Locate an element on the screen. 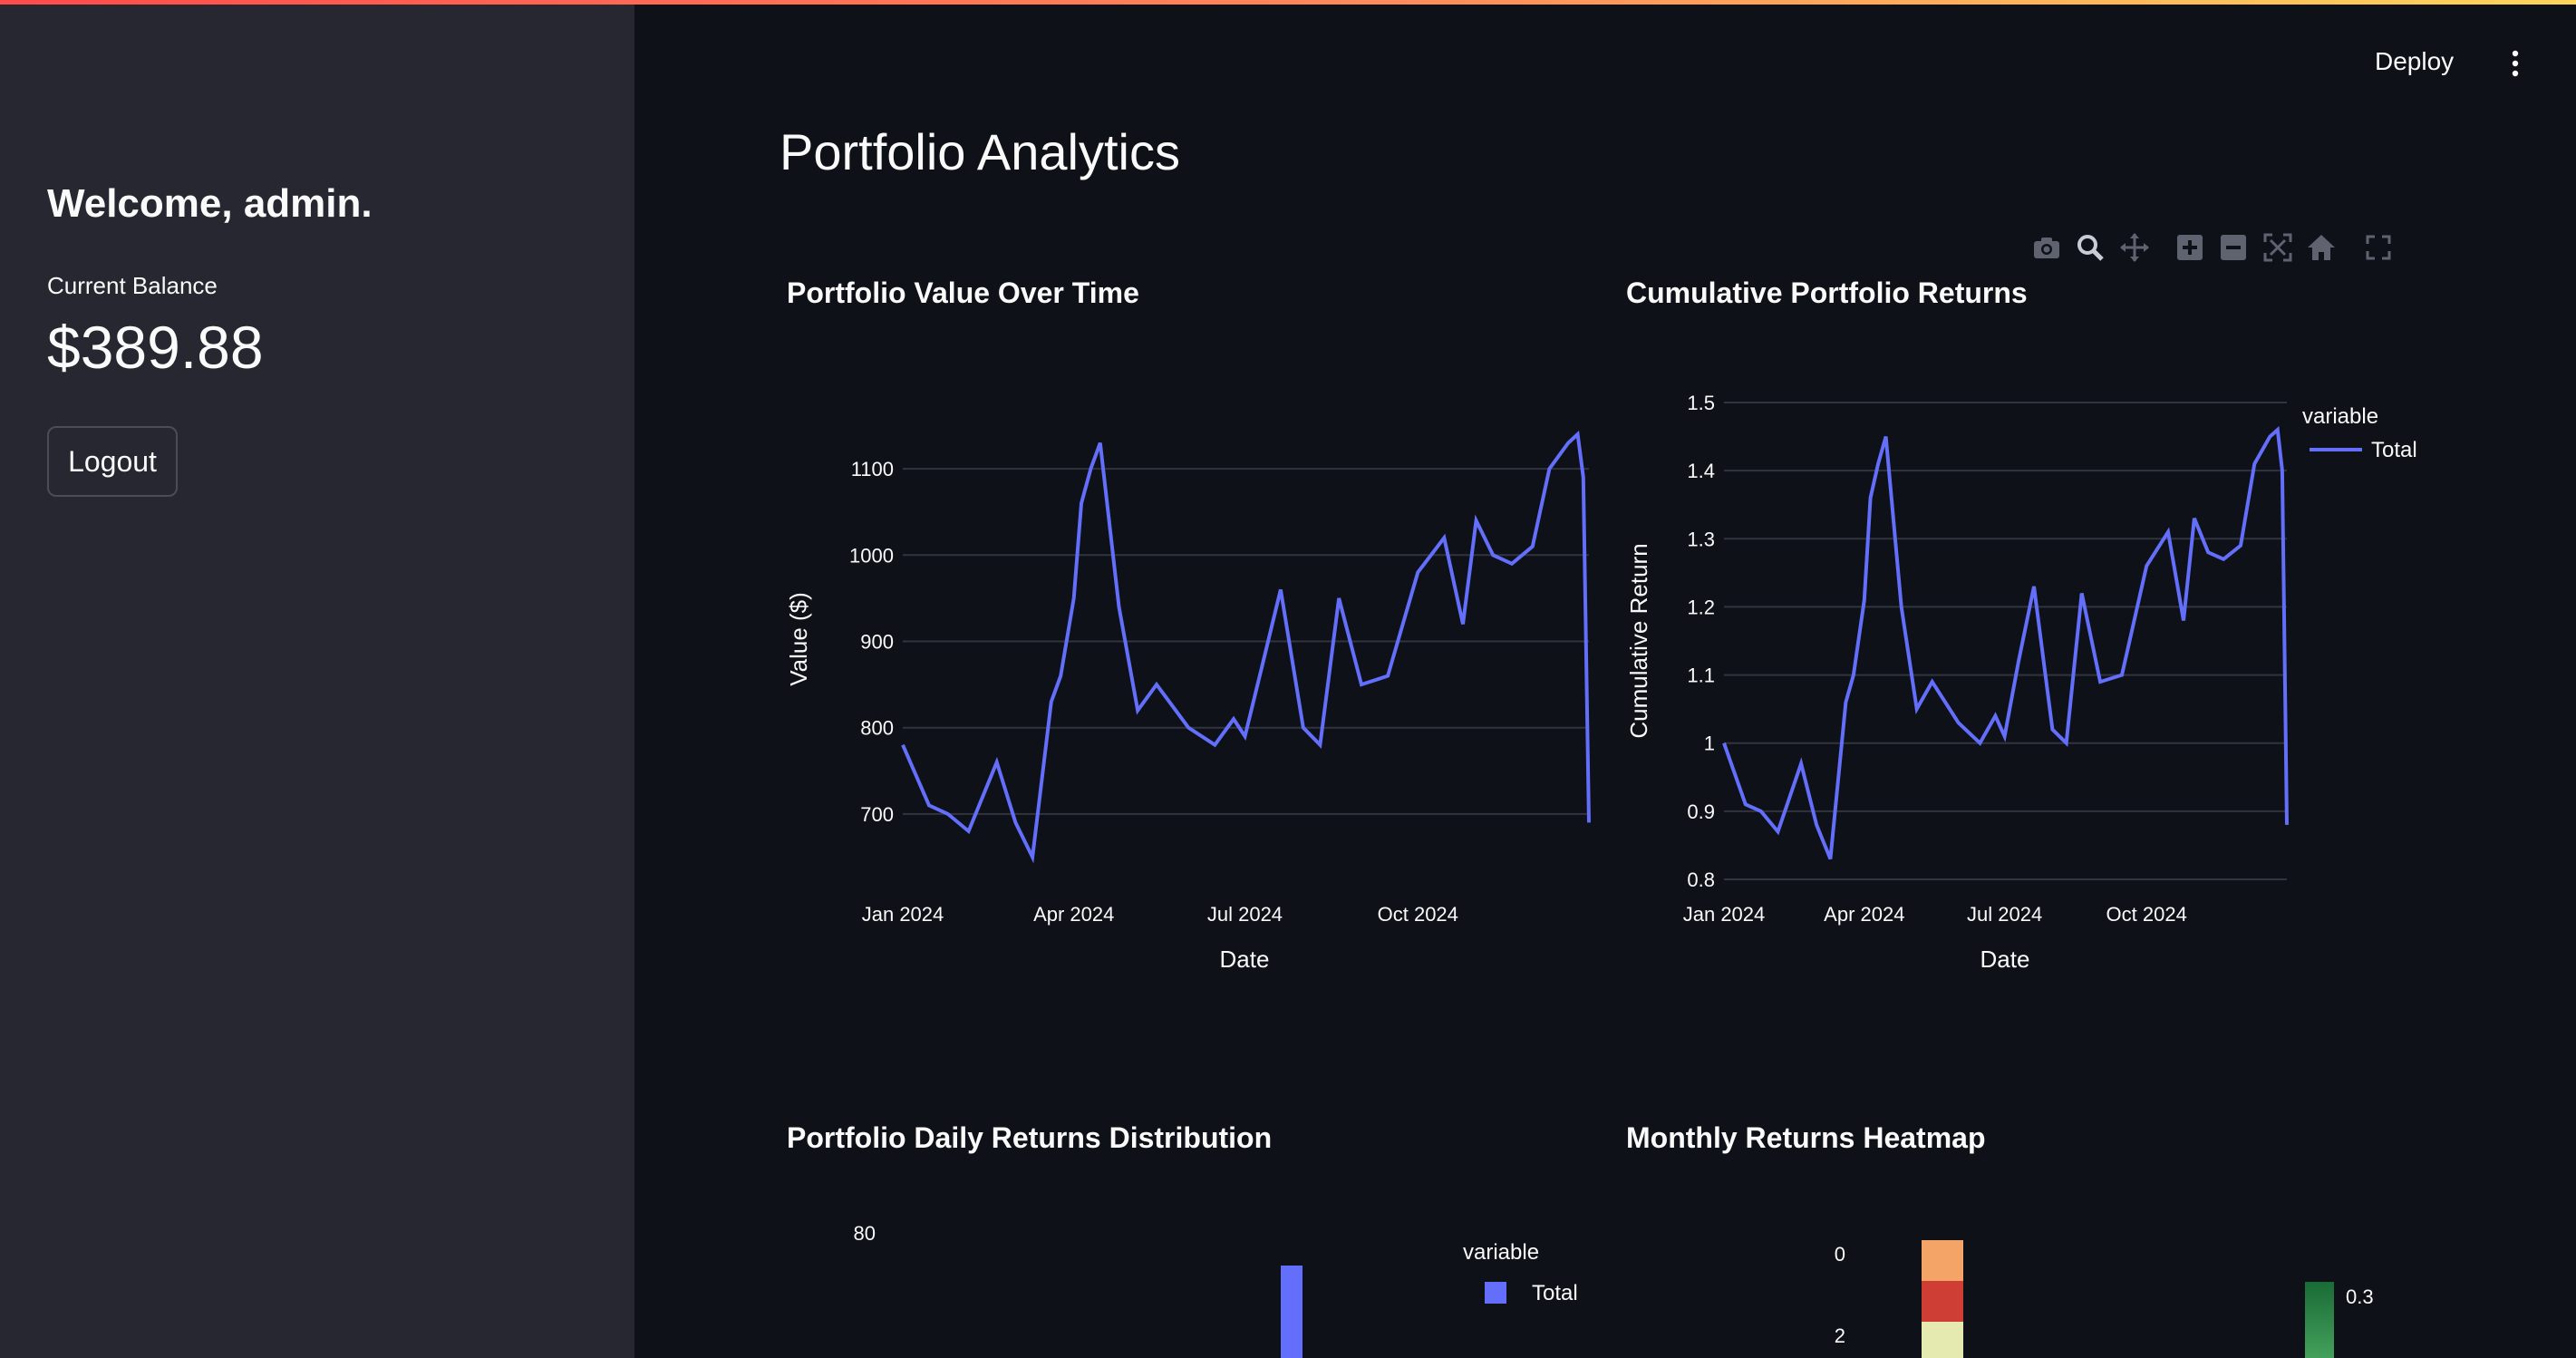 The width and height of the screenshot is (2576, 1358). deploy-button: Deploy is located at coordinates (2414, 61).